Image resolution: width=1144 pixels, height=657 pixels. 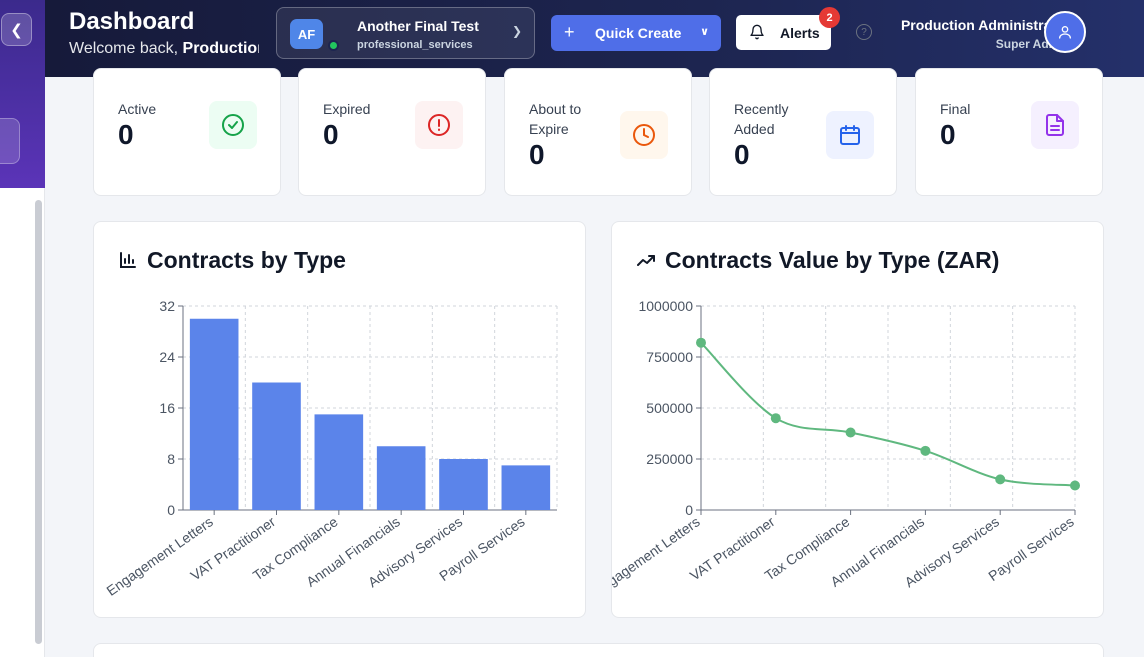 I want to click on stat-card-expired: Expired 0, so click(x=392, y=132).